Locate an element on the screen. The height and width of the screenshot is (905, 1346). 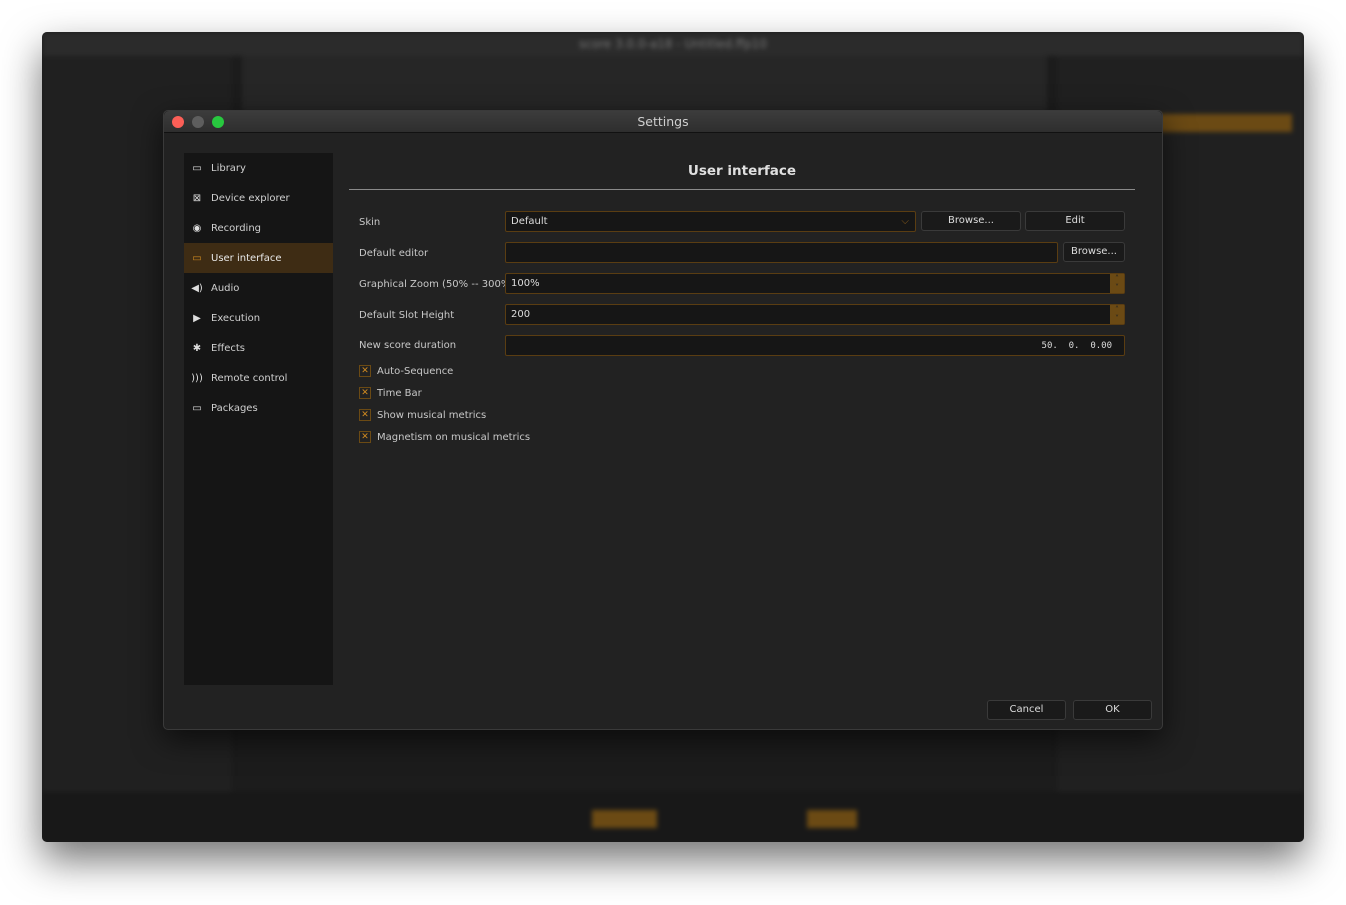
sidebar-item-library: ▭ Library is located at coordinates (258, 168).